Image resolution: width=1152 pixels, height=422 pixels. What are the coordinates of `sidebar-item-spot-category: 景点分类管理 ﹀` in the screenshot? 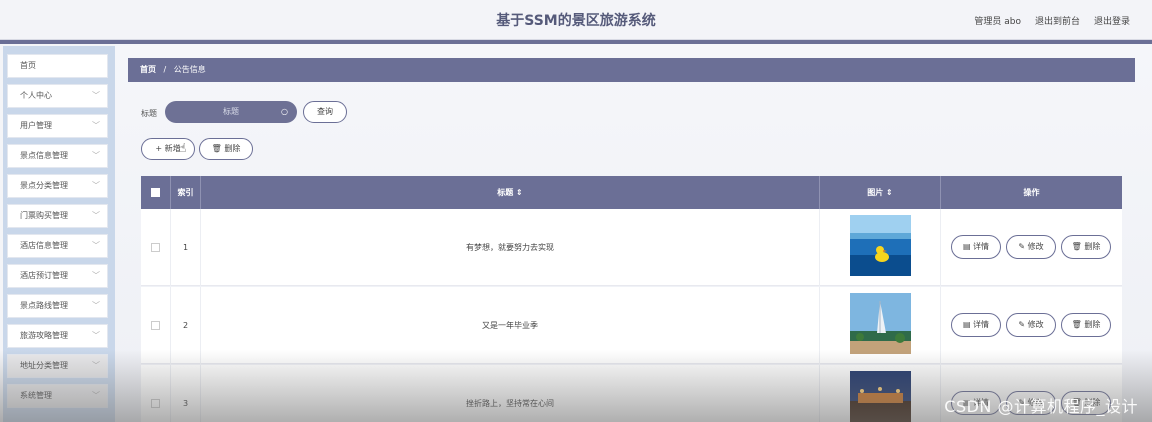 It's located at (57, 186).